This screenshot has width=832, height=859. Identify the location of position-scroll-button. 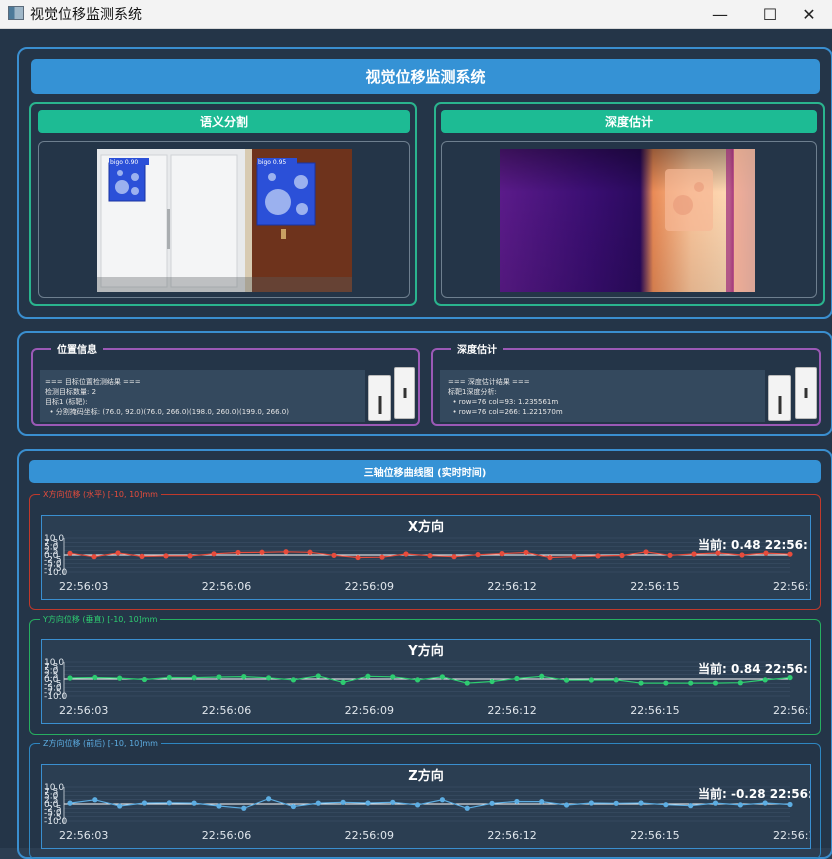
(379, 398).